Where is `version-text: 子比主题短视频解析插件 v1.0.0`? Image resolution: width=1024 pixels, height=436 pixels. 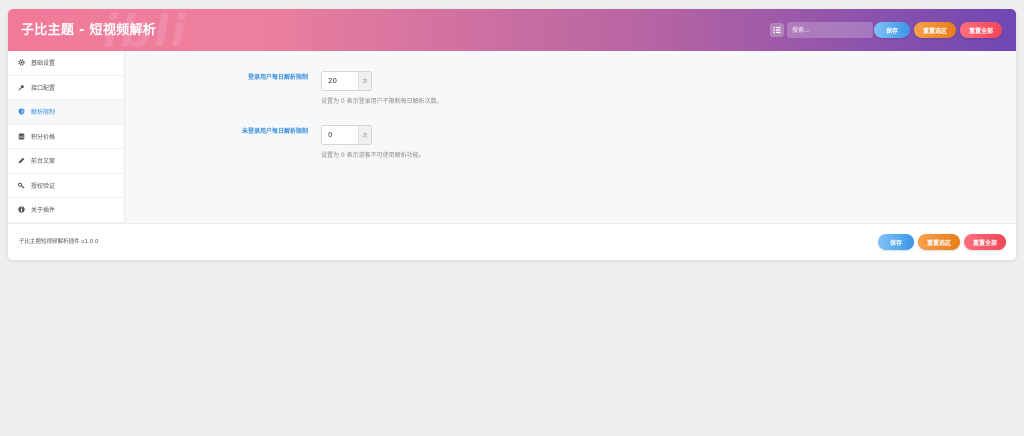
version-text: 子比主题短视频解析插件 v1.0.0 is located at coordinates (59, 242).